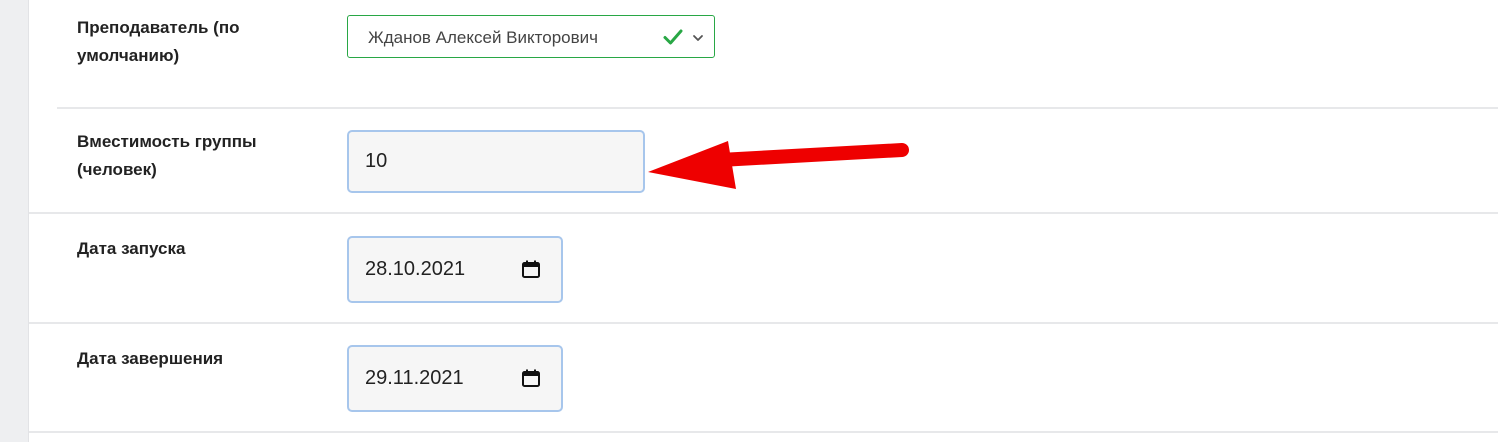  I want to click on left-sidebar-edge, so click(14, 221).